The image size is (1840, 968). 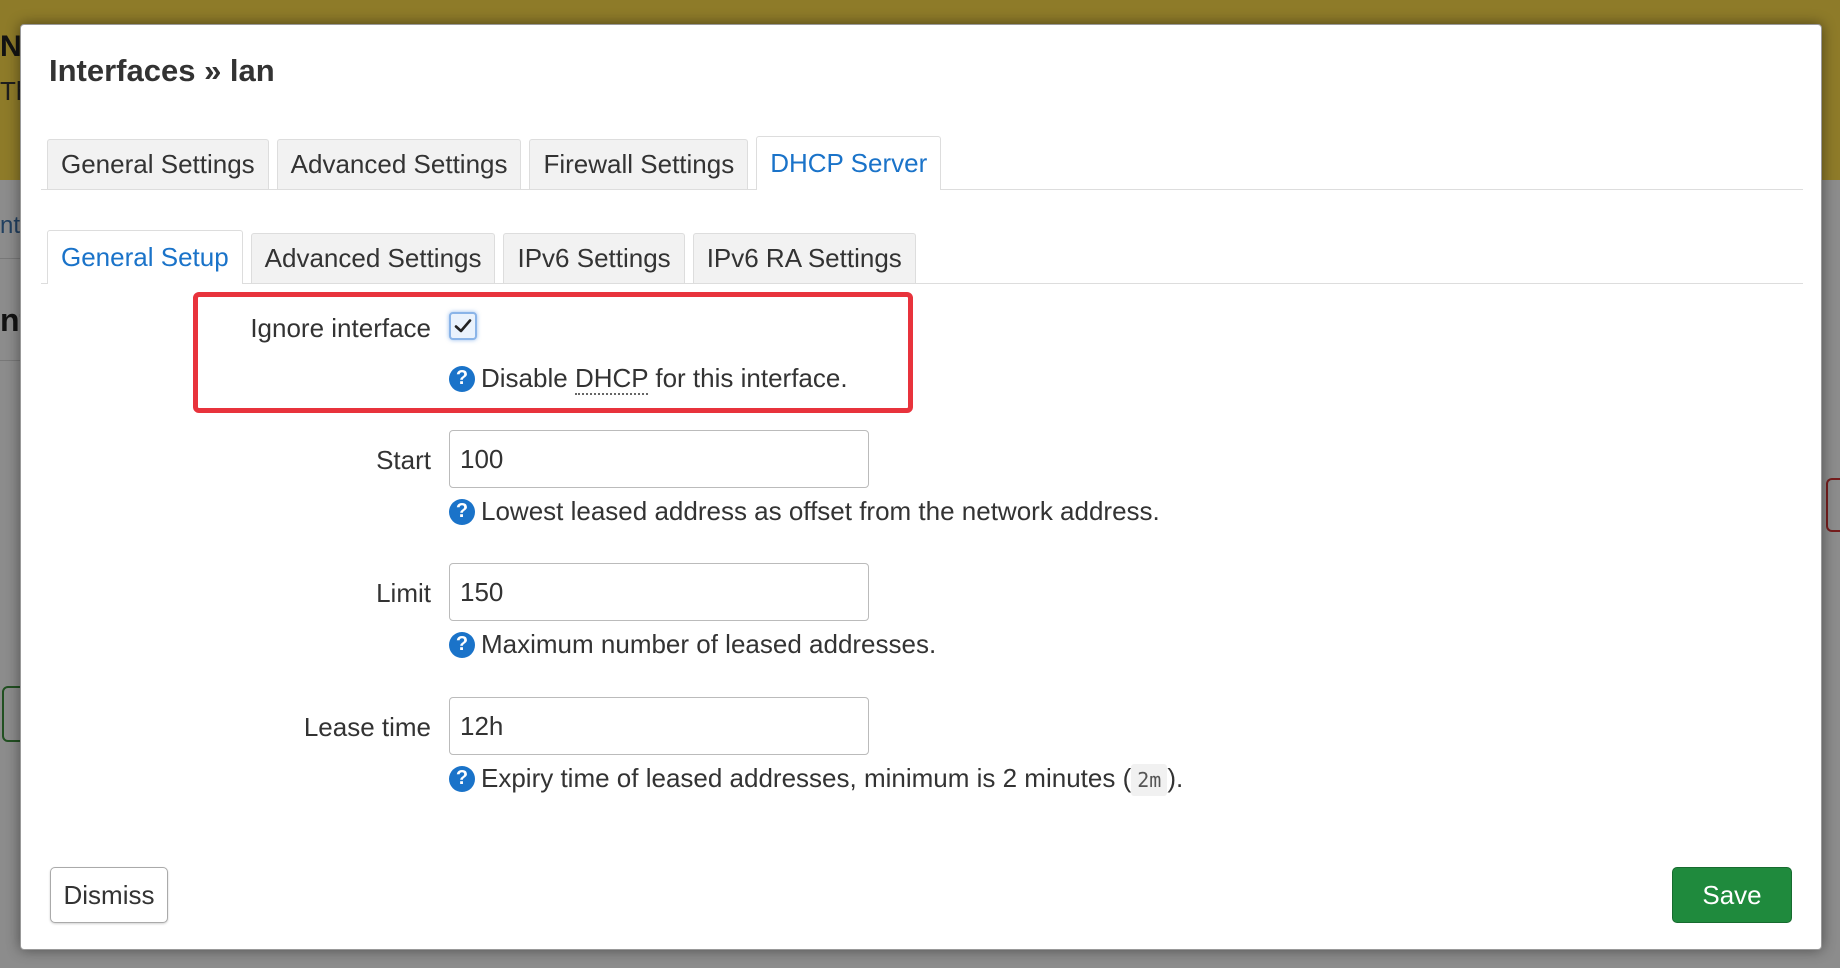 I want to click on tab-dhcp-server: DHCP Server, so click(x=849, y=163).